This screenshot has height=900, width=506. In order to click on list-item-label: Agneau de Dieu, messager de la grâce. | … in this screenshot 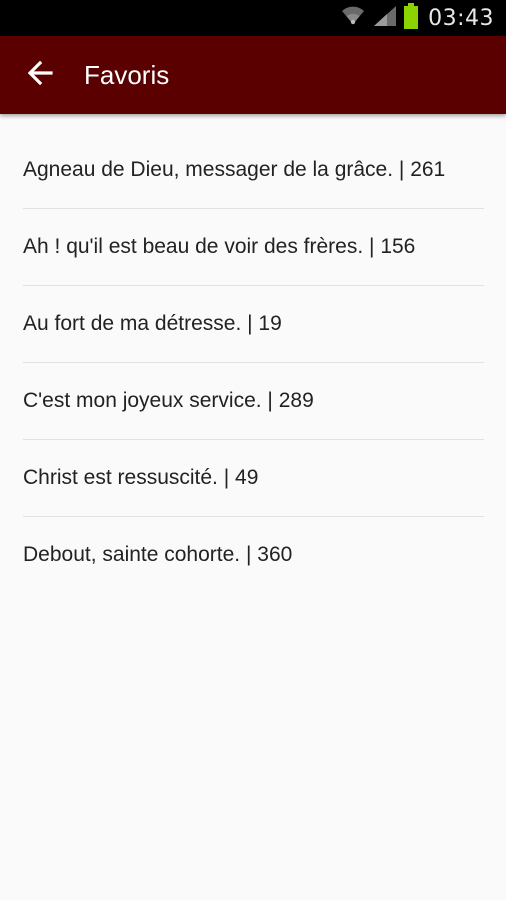, I will do `click(234, 169)`.